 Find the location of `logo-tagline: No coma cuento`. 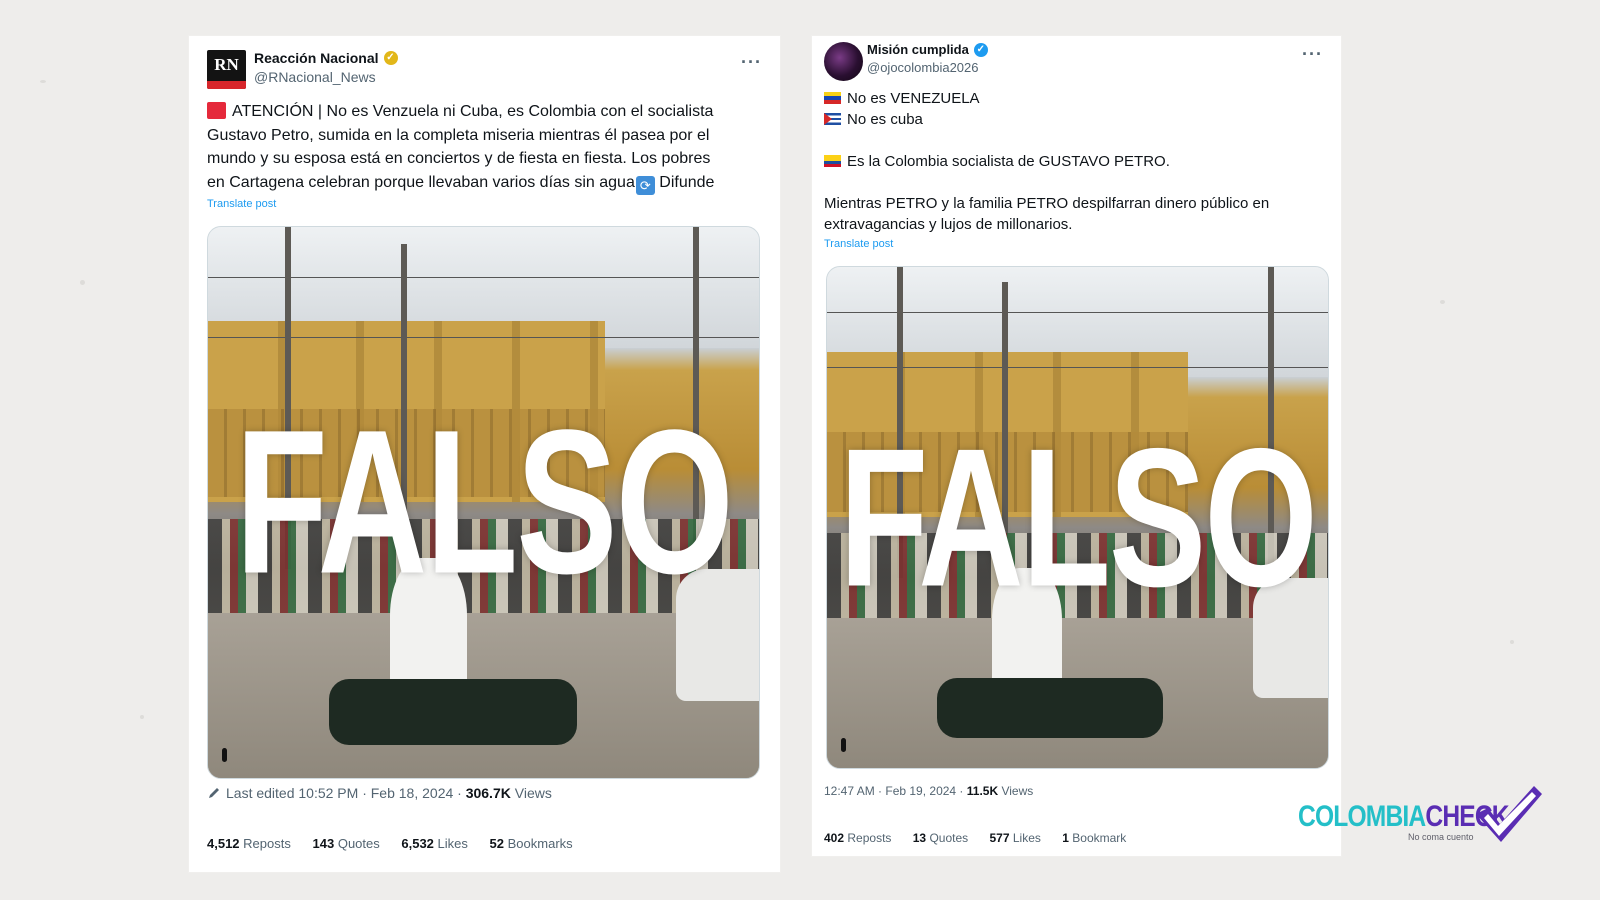

logo-tagline: No coma cuento is located at coordinates (1441, 837).